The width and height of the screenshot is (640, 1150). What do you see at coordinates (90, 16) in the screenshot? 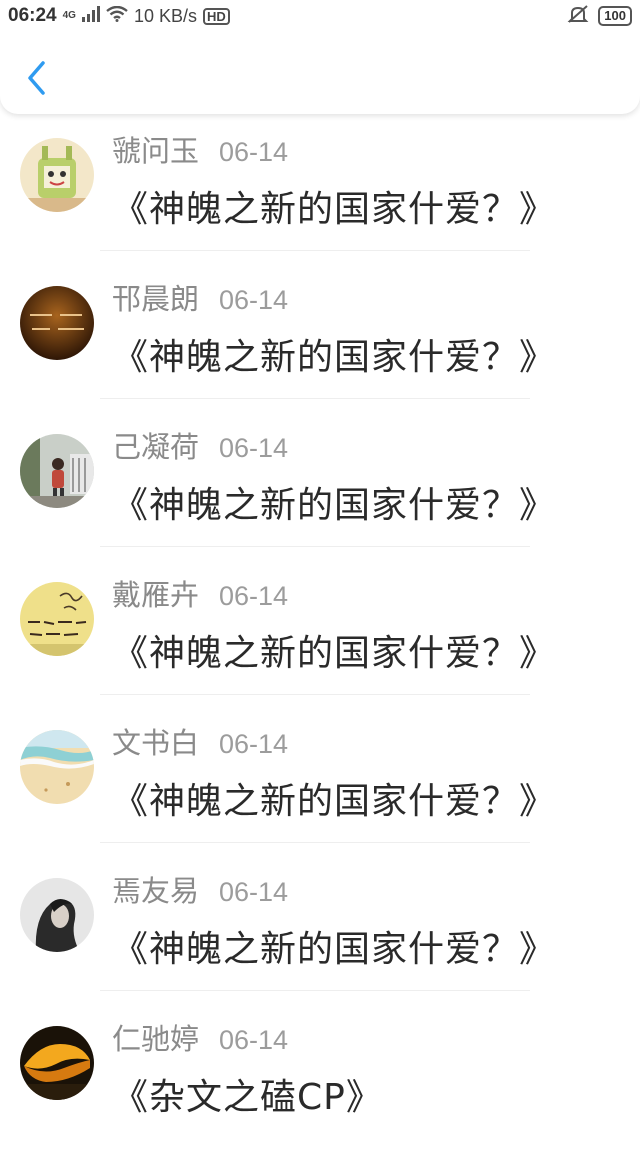
I see `signal-icon` at bounding box center [90, 16].